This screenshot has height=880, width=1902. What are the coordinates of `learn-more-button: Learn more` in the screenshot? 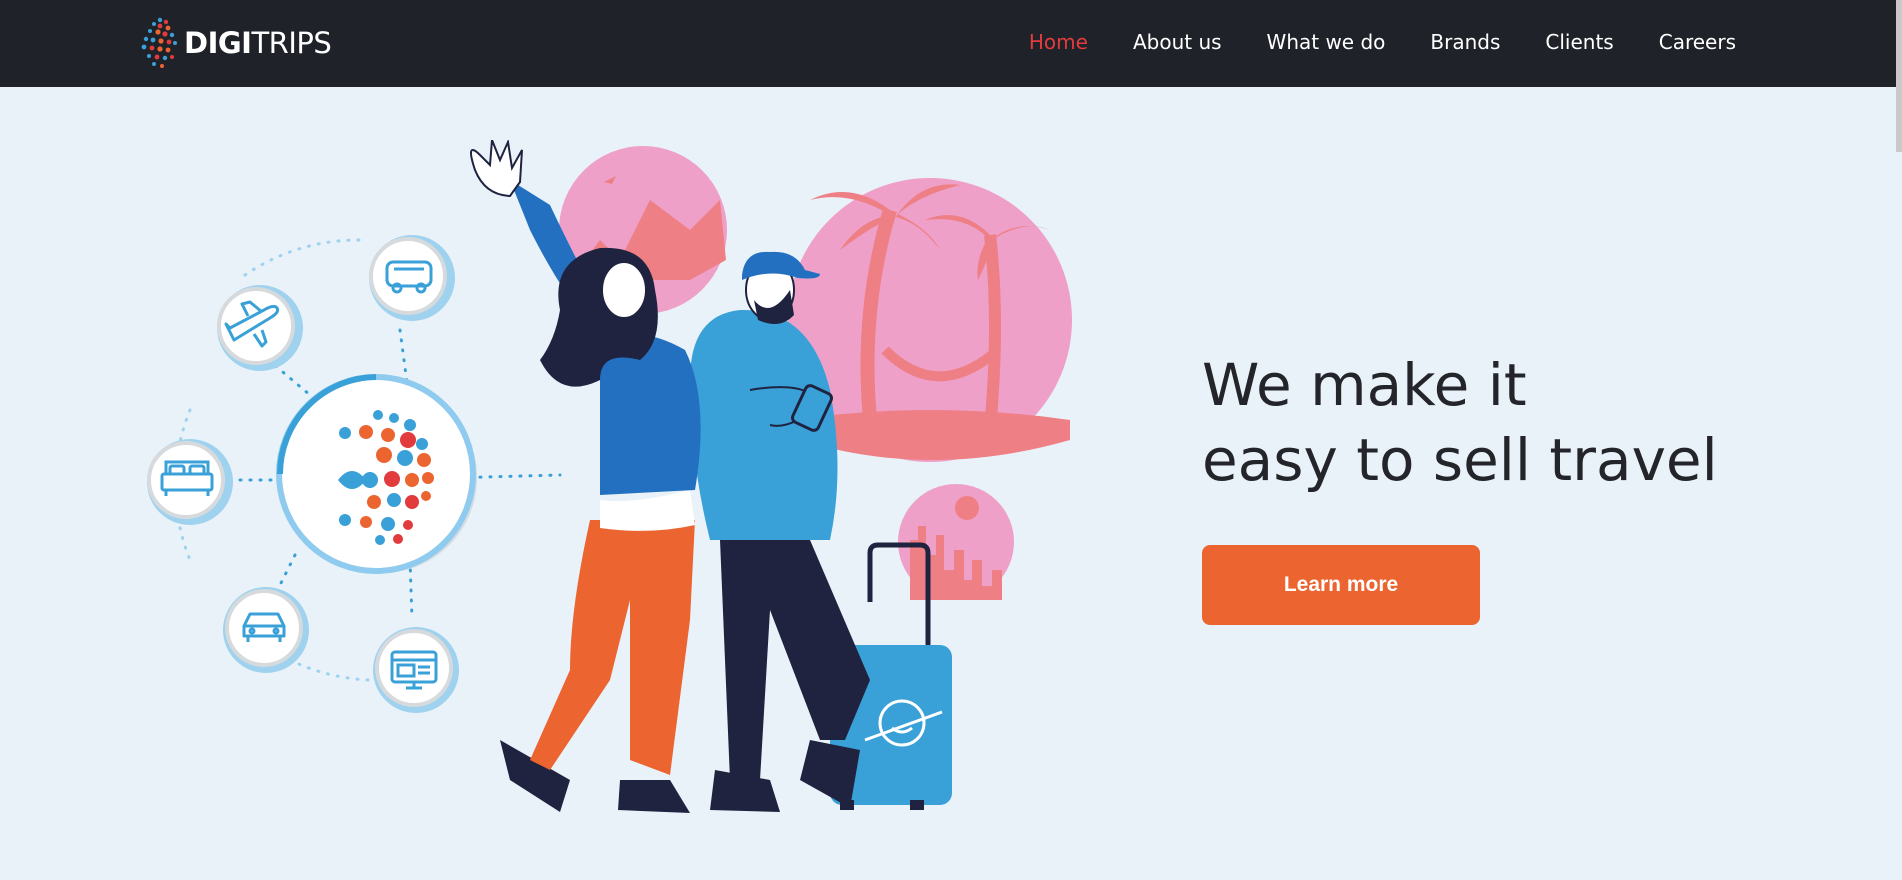 It's located at (1341, 585).